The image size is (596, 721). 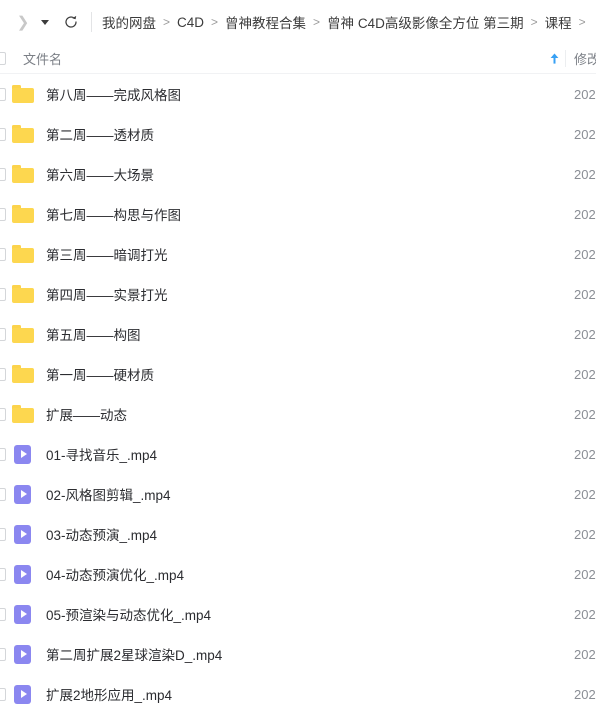 What do you see at coordinates (302, 534) in the screenshot?
I see `file-name: 03-动态预演_.mp4` at bounding box center [302, 534].